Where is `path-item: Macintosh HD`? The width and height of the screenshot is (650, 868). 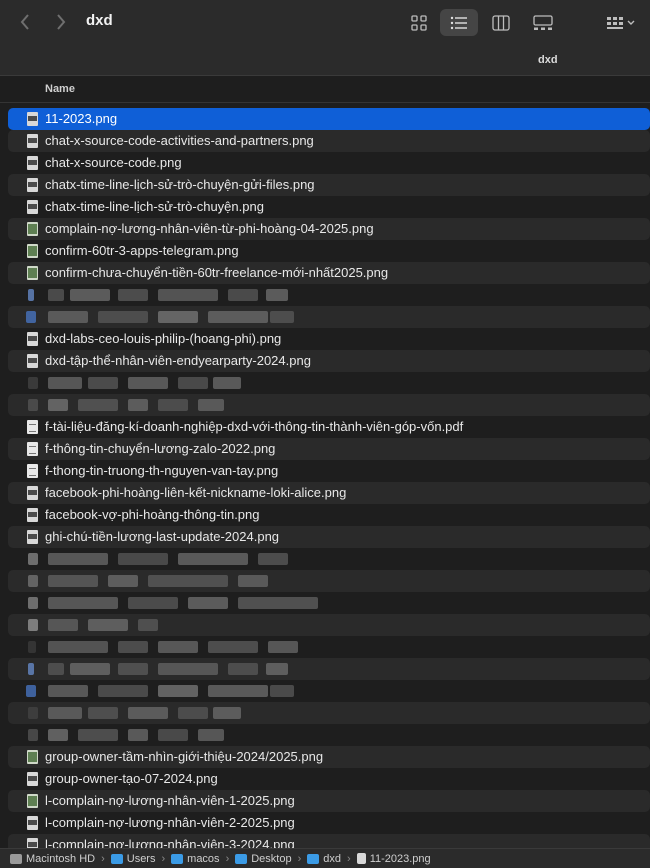
path-item: Macintosh HD is located at coordinates (52, 859).